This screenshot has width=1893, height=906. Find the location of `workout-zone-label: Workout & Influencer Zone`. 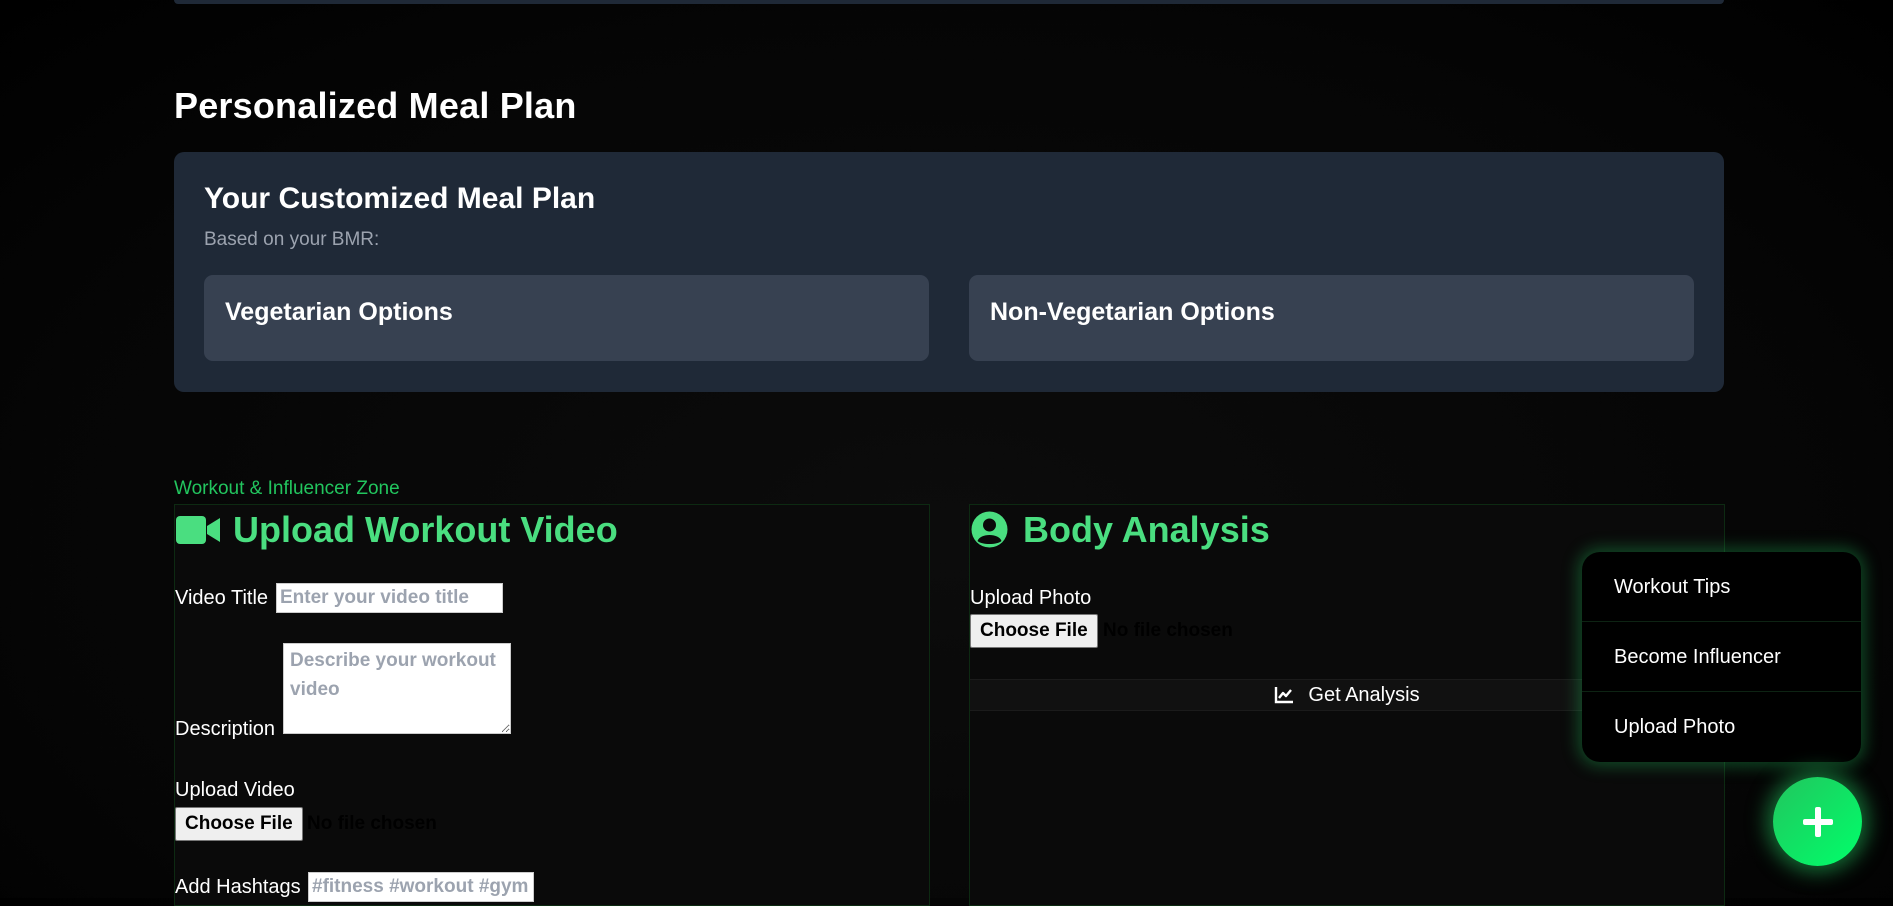

workout-zone-label: Workout & Influencer Zone is located at coordinates (287, 488).